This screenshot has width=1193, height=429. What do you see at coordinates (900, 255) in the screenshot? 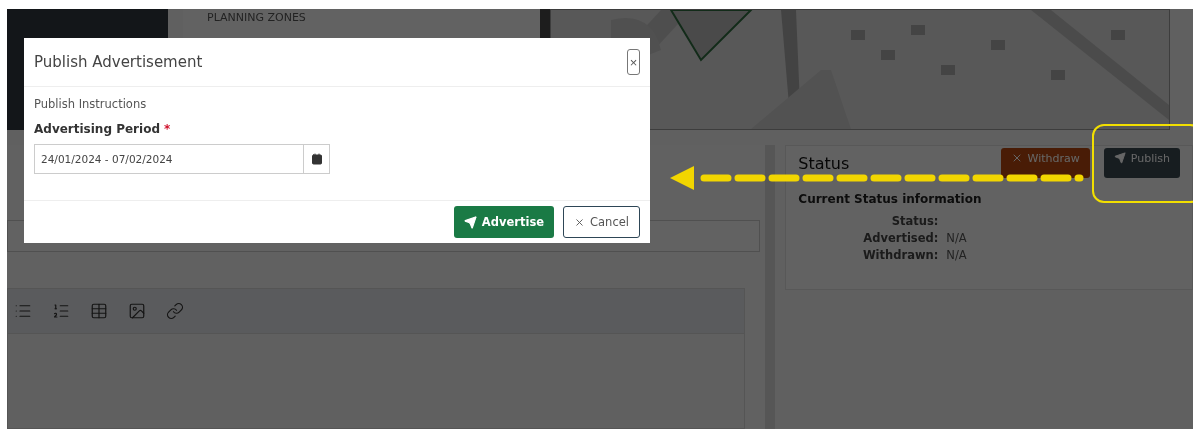
I see `status-label: Withdrawn:` at bounding box center [900, 255].